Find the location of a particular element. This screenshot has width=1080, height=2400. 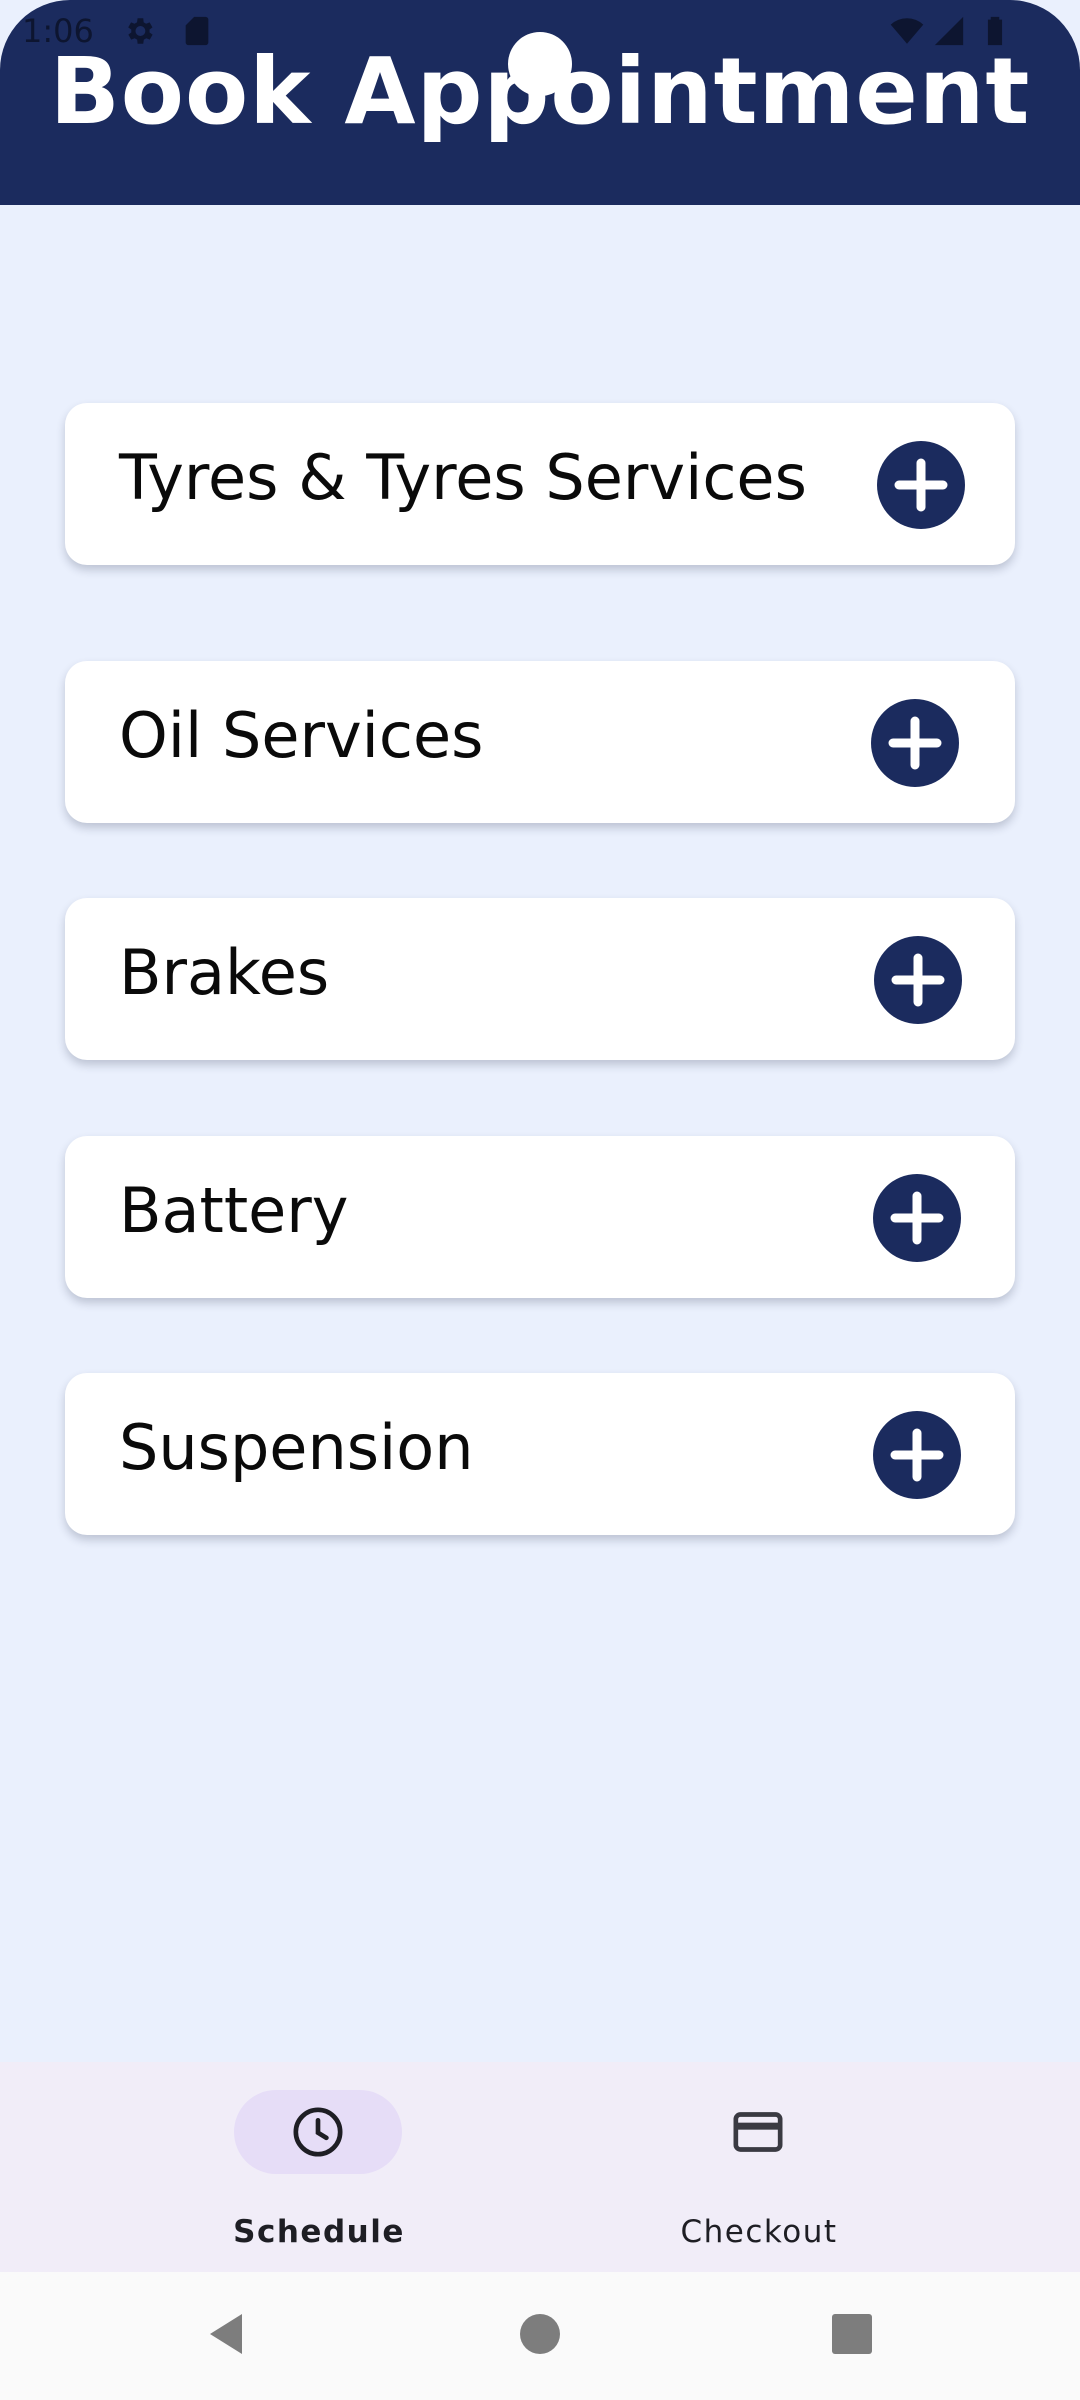

app-header: 1:06 Book Appointment is located at coordinates (540, 102).